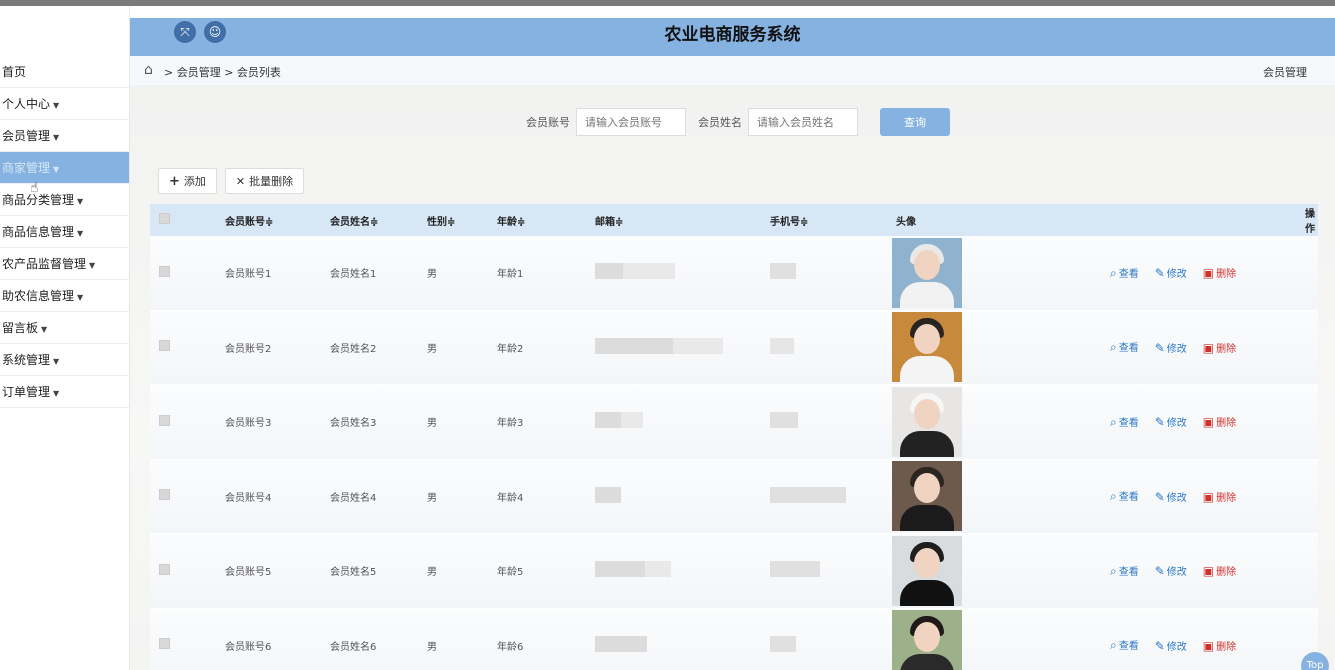 The image size is (1335, 670). What do you see at coordinates (64, 72) in the screenshot?
I see `sidebar-item: 首页` at bounding box center [64, 72].